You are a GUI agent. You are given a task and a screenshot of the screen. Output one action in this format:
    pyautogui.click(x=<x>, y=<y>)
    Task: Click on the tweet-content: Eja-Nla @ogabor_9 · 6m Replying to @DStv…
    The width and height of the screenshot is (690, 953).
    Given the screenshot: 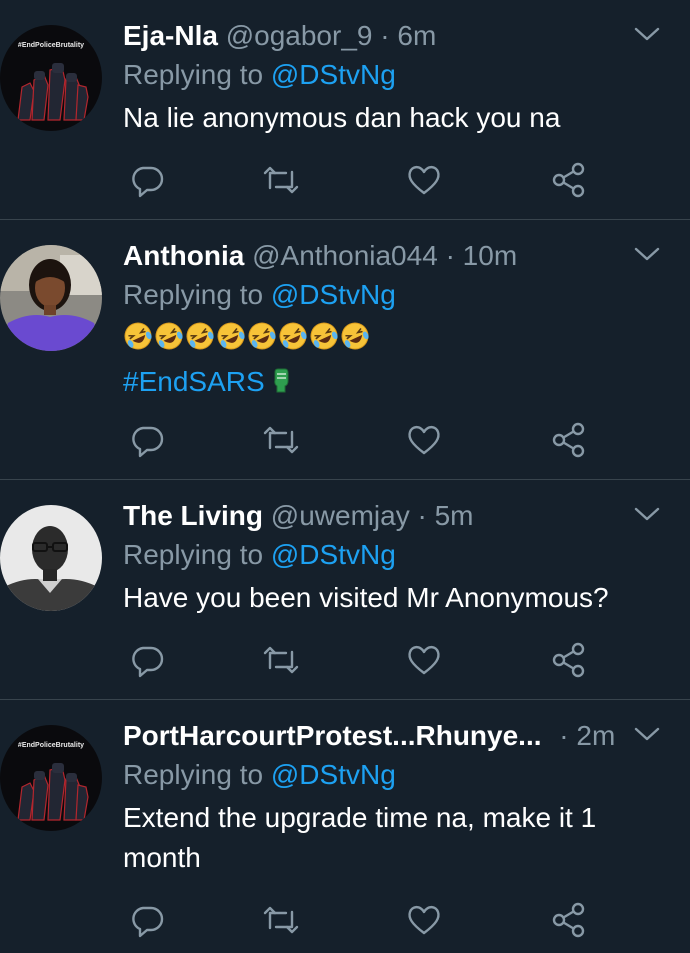 What is the action you would take?
    pyautogui.click(x=396, y=78)
    